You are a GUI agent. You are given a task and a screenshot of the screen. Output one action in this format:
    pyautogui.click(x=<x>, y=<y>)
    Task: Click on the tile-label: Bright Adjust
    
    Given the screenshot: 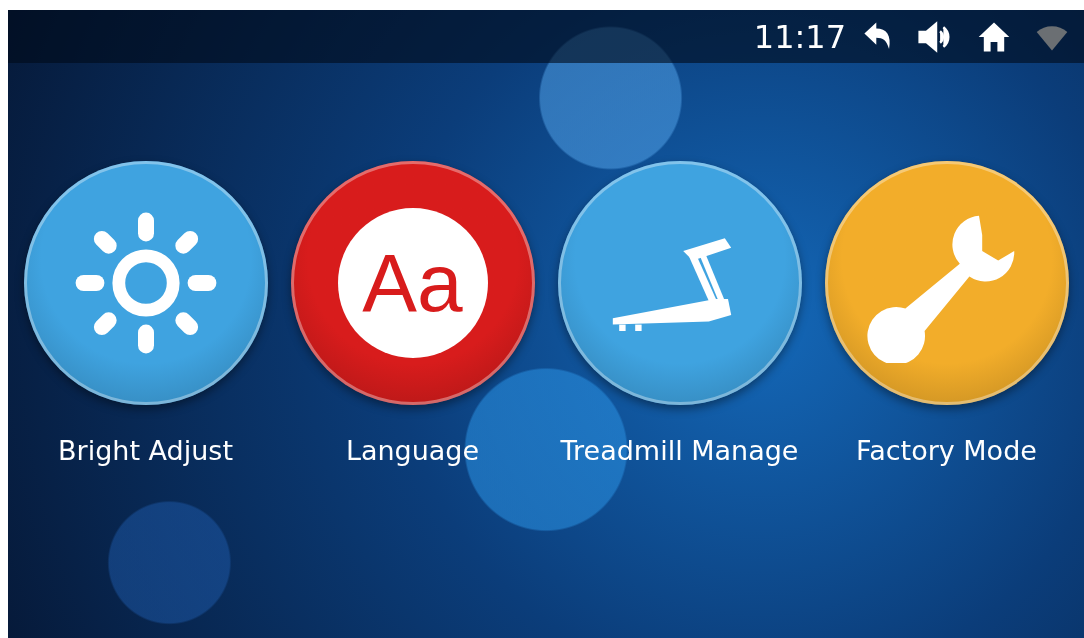 What is the action you would take?
    pyautogui.click(x=145, y=450)
    